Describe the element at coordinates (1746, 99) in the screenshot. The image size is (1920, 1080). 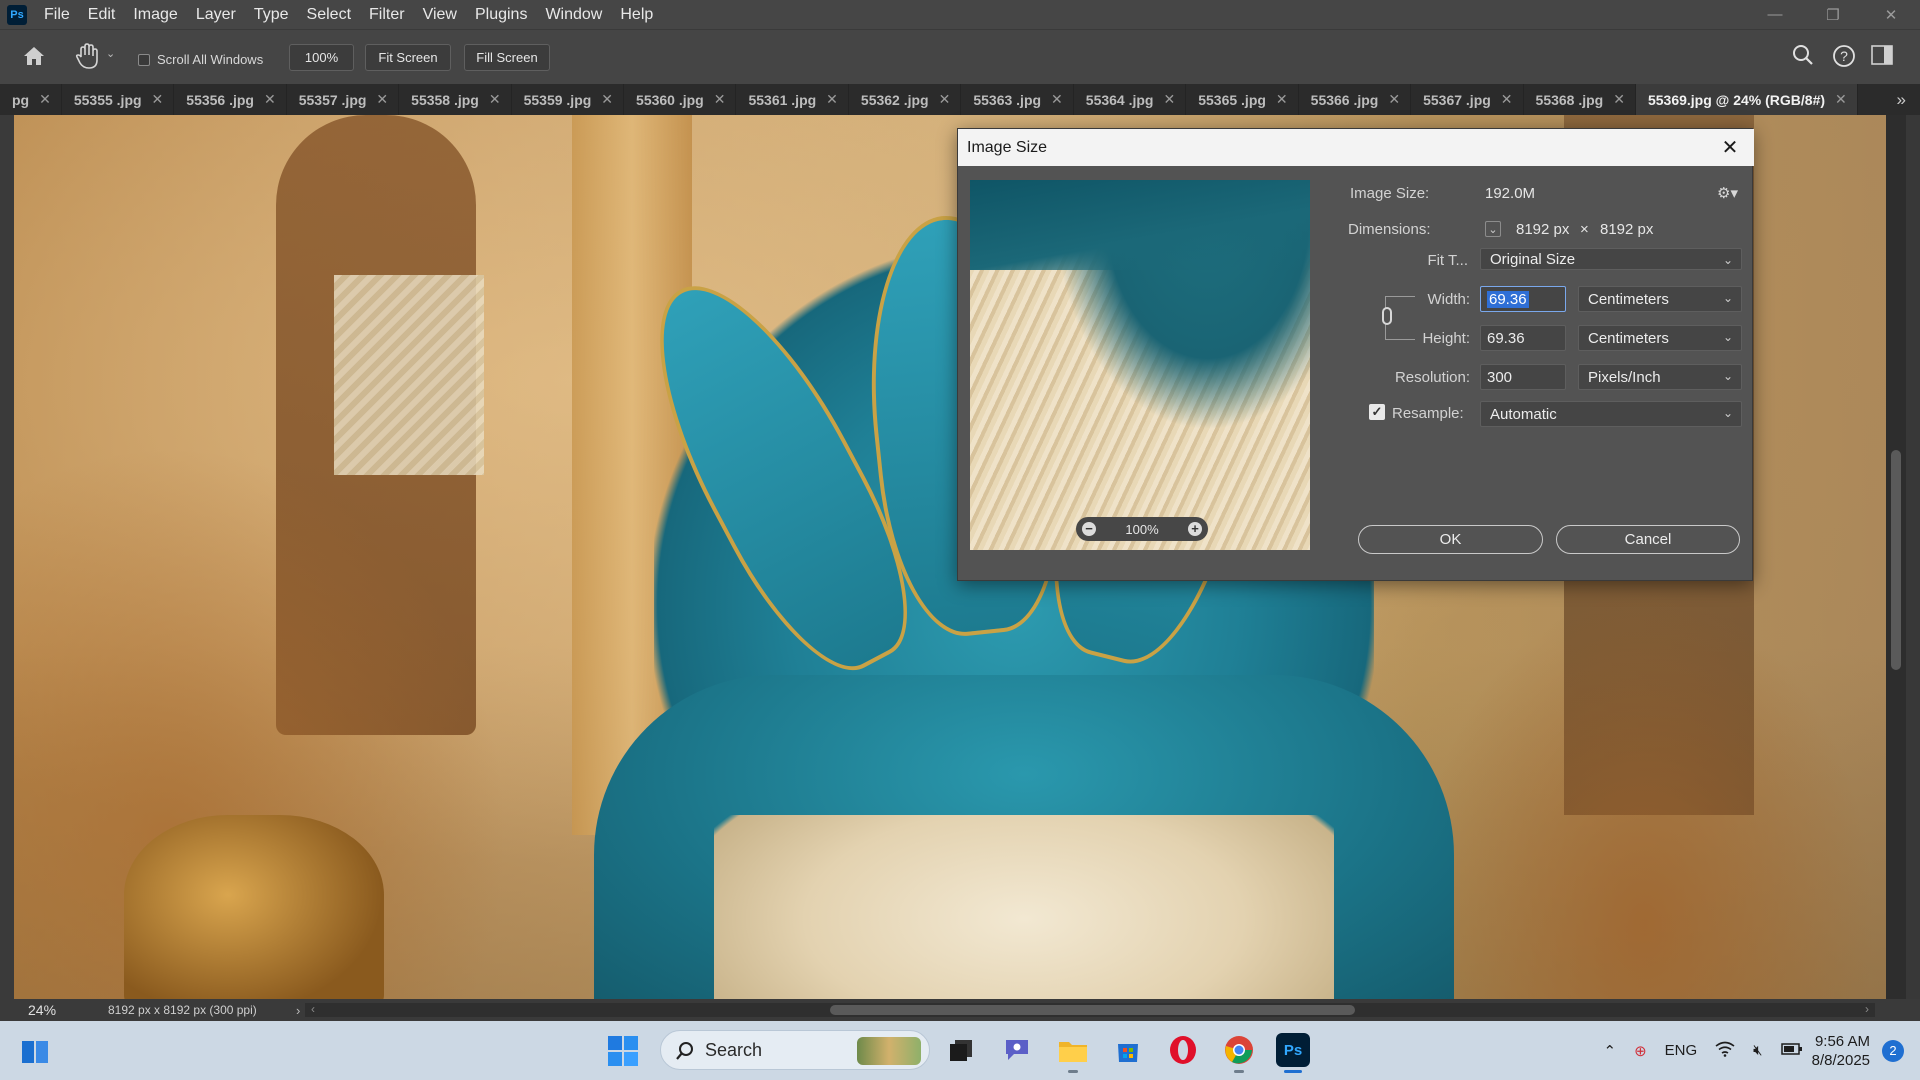
I see `tab-active-document: 55369.jpg @ 24% (RGB/8#) ✕` at that location.